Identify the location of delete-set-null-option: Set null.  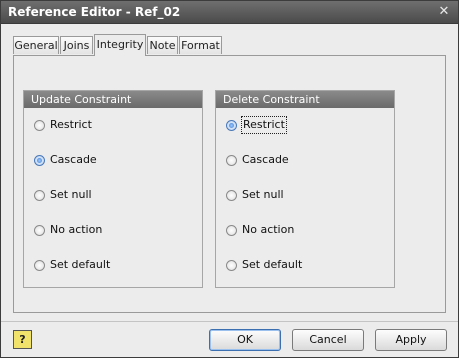
(255, 195).